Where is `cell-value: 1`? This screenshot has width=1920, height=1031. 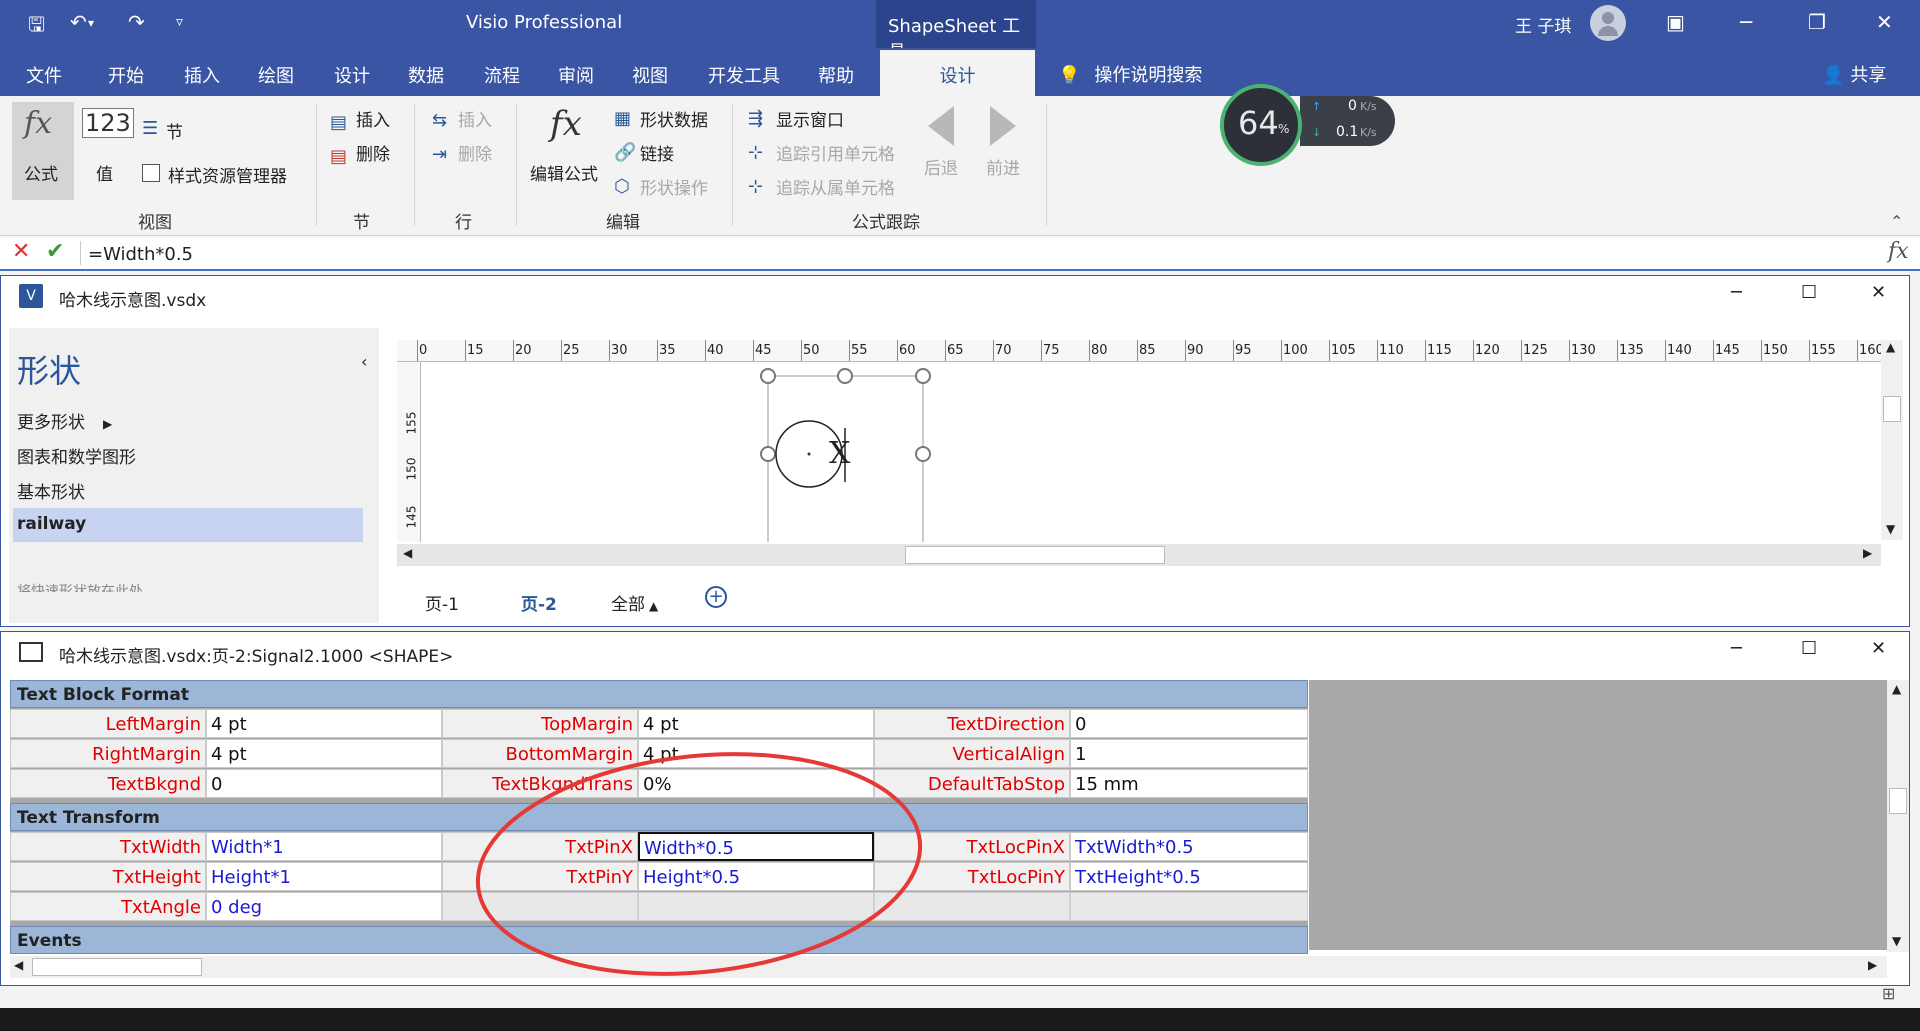
cell-value: 1 is located at coordinates (1189, 753).